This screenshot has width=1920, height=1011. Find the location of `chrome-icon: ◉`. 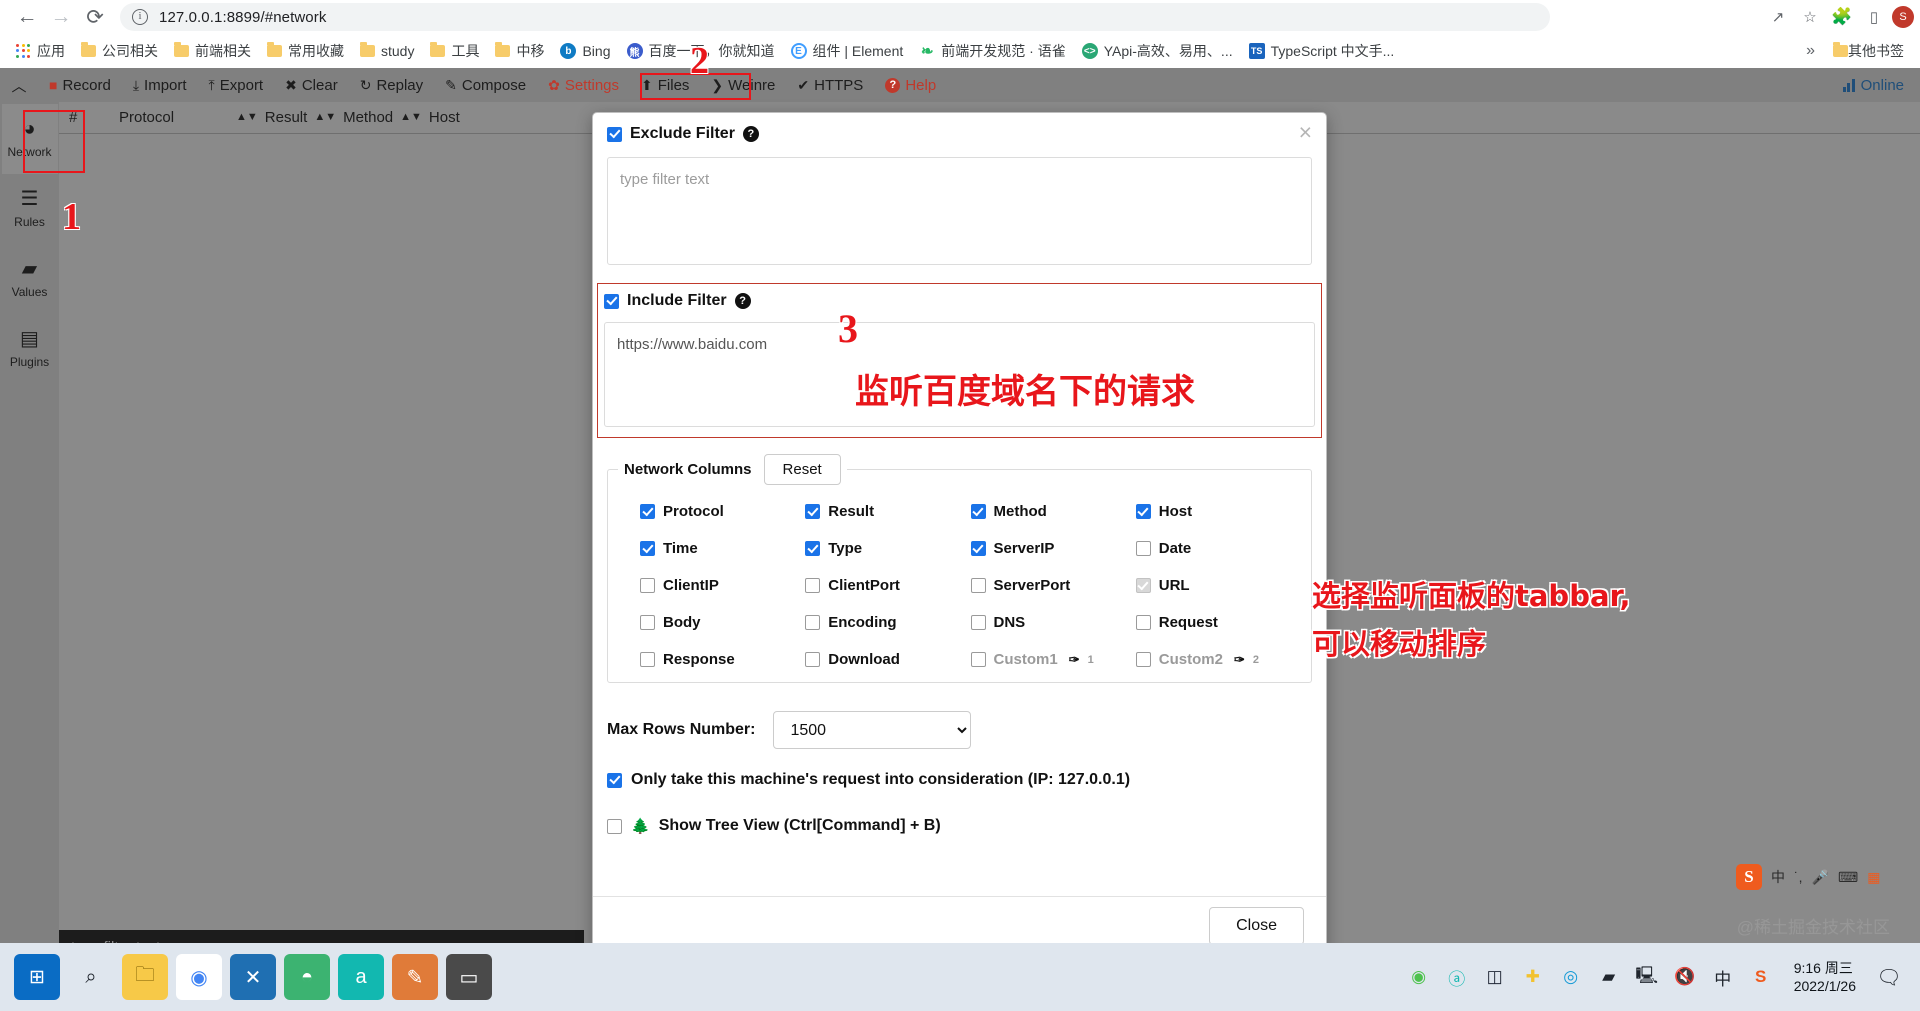

chrome-icon: ◉ is located at coordinates (199, 977).